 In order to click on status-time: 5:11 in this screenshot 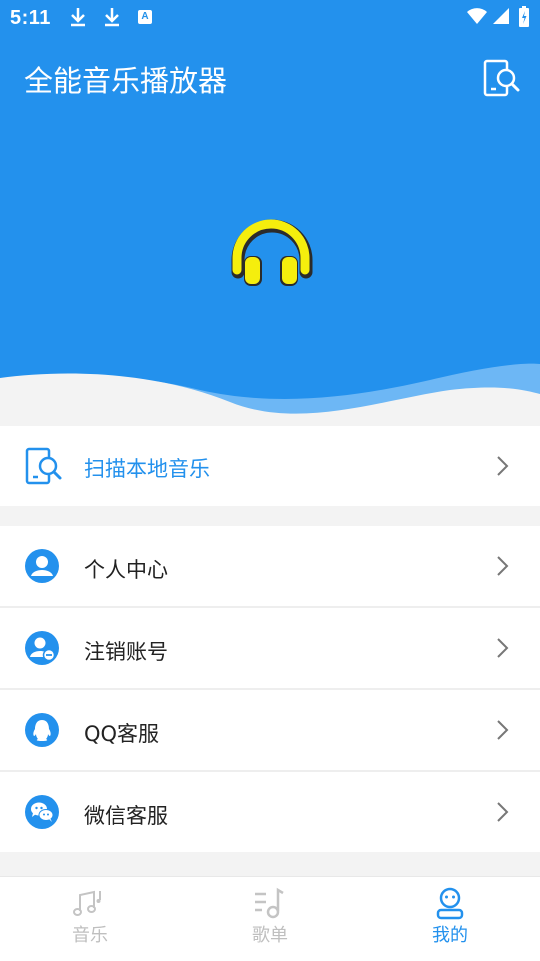, I will do `click(30, 18)`.